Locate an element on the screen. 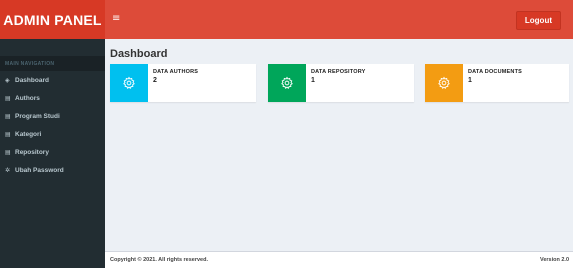 The width and height of the screenshot is (573, 268). page-title: Dashboard is located at coordinates (139, 54).